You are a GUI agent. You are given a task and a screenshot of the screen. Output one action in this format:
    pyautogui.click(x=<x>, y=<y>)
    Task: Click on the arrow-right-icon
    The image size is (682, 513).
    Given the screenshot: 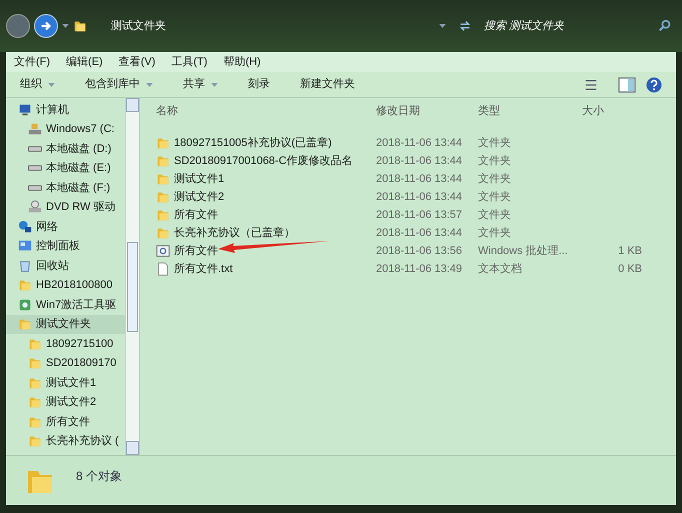 What is the action you would take?
    pyautogui.click(x=46, y=26)
    